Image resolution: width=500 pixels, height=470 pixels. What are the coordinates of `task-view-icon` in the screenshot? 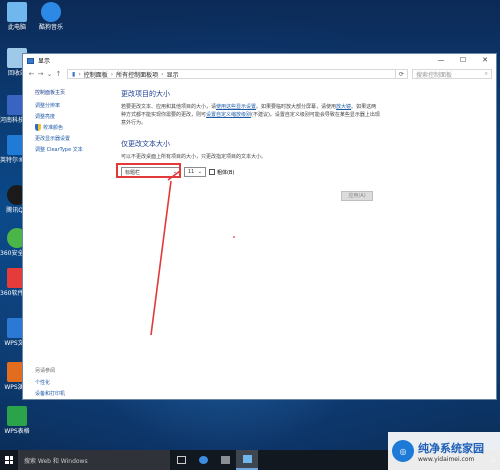 It's located at (181, 460).